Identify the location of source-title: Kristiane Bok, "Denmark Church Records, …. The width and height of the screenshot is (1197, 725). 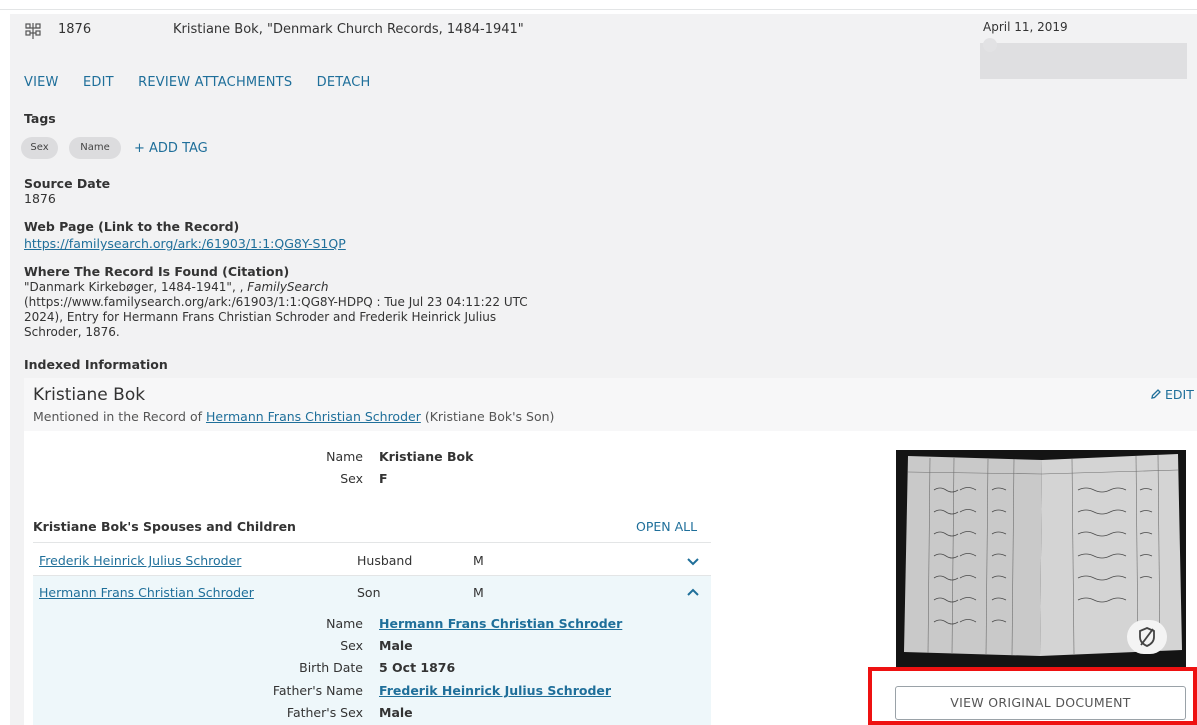
(348, 29).